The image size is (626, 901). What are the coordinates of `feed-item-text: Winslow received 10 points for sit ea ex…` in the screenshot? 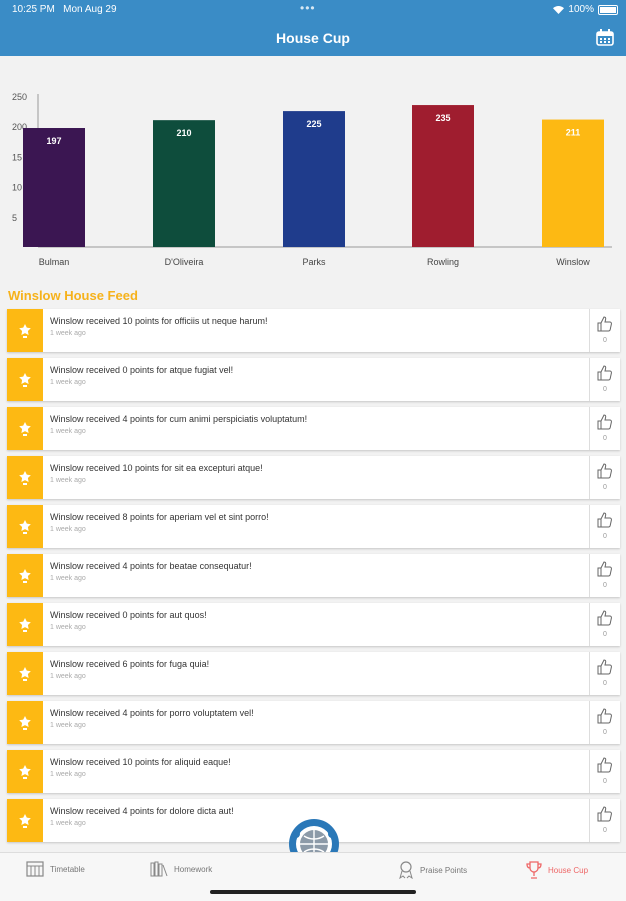 It's located at (156, 468).